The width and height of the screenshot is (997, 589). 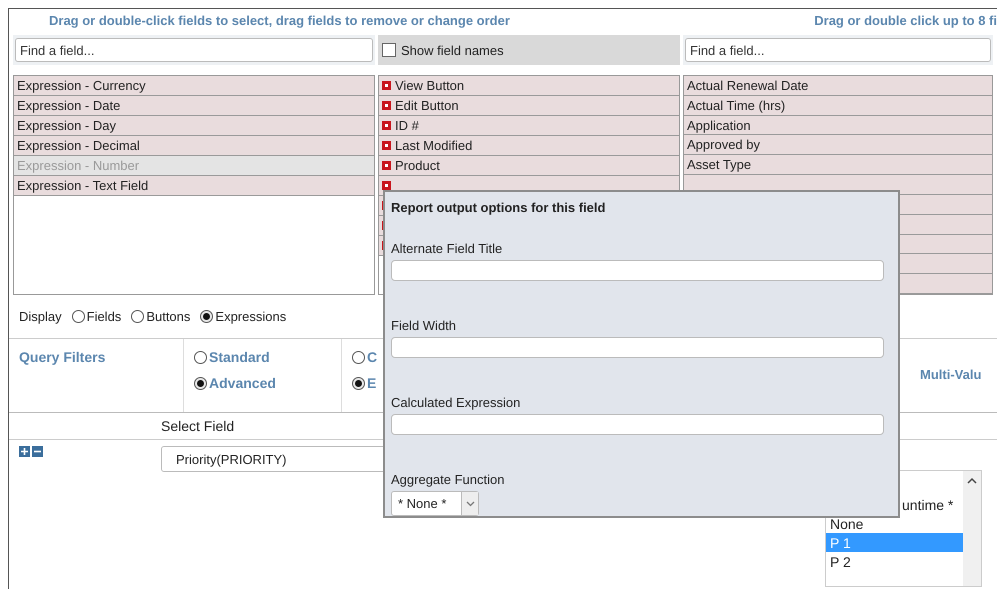 I want to click on field-label: Calculated Expression, so click(x=456, y=402).